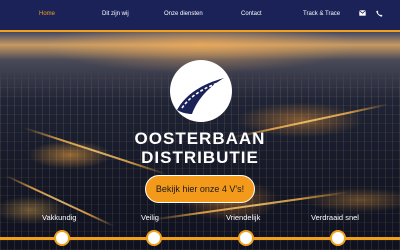  What do you see at coordinates (335, 217) in the screenshot?
I see `value-label-verdraaid-snel: Verdraaid snel` at bounding box center [335, 217].